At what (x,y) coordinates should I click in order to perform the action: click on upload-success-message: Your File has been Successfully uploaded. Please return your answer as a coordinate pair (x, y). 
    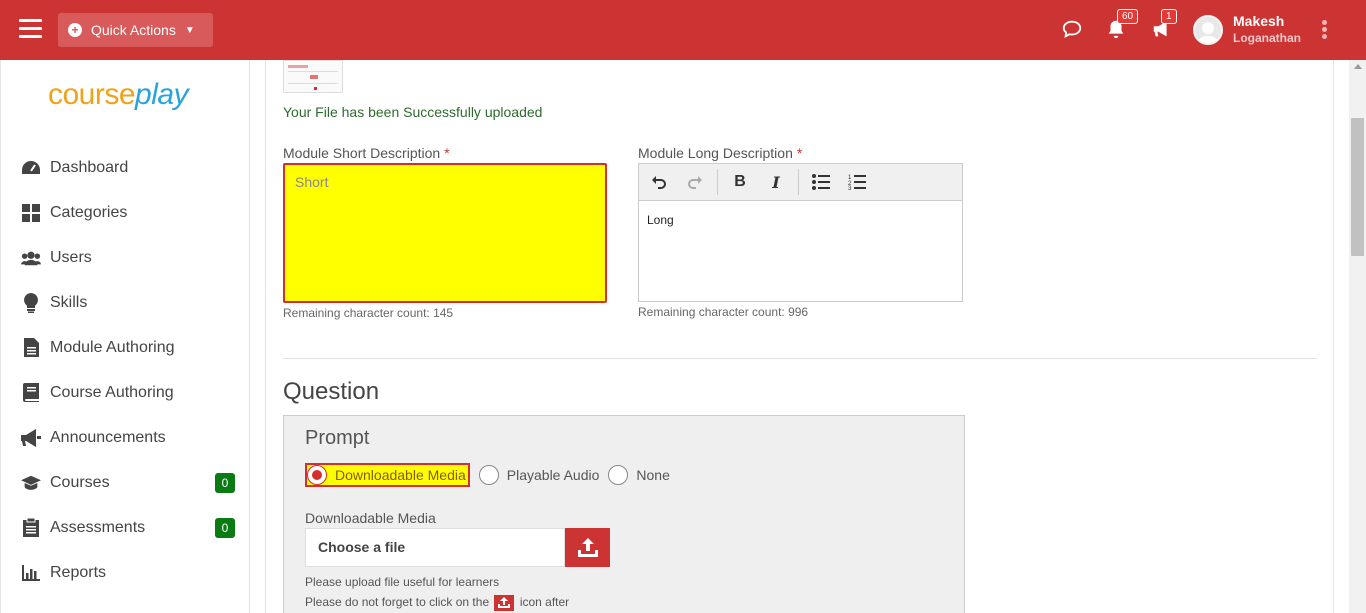
    Looking at the image, I should click on (413, 112).